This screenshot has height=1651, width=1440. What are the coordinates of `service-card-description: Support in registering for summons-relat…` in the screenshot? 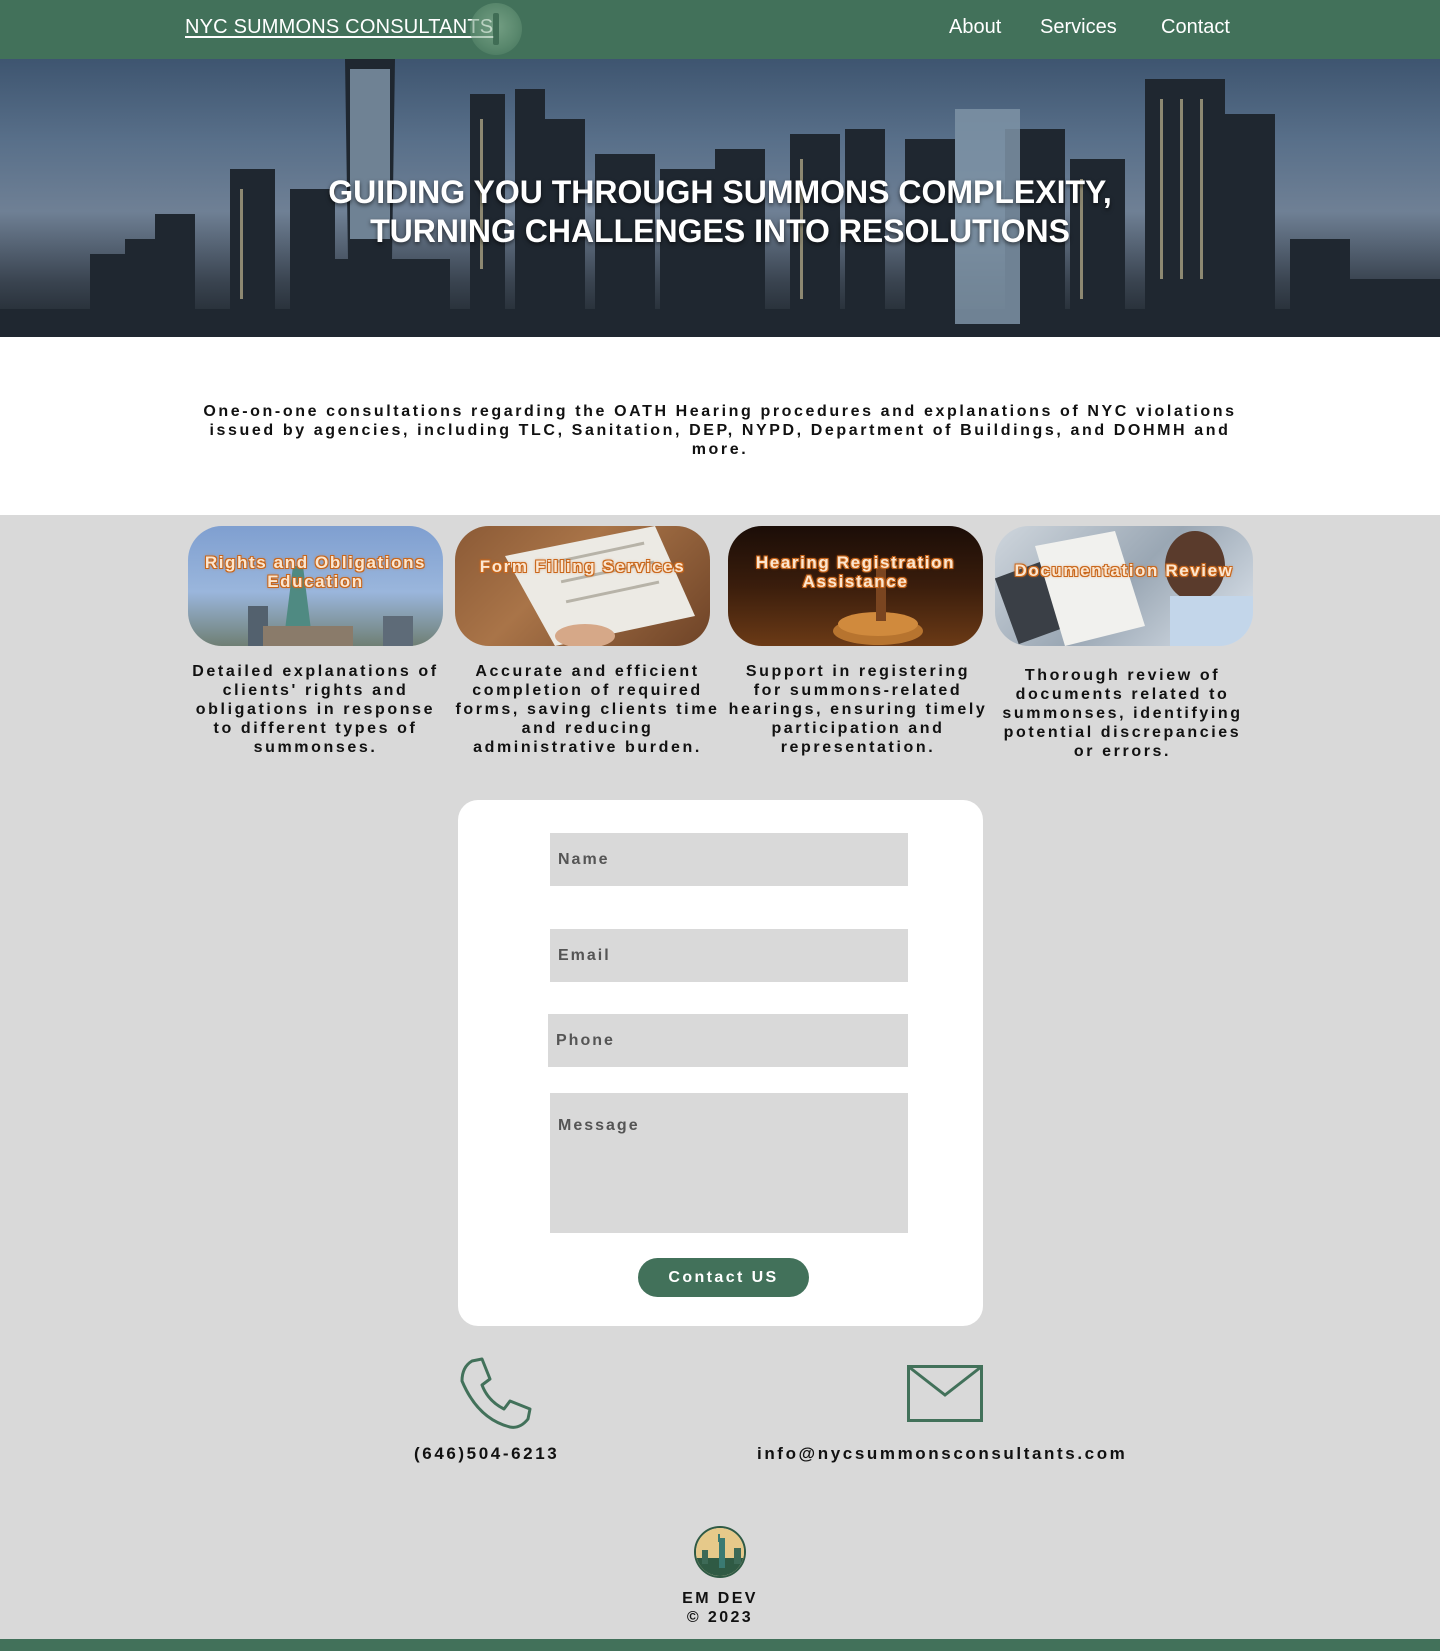 It's located at (858, 709).